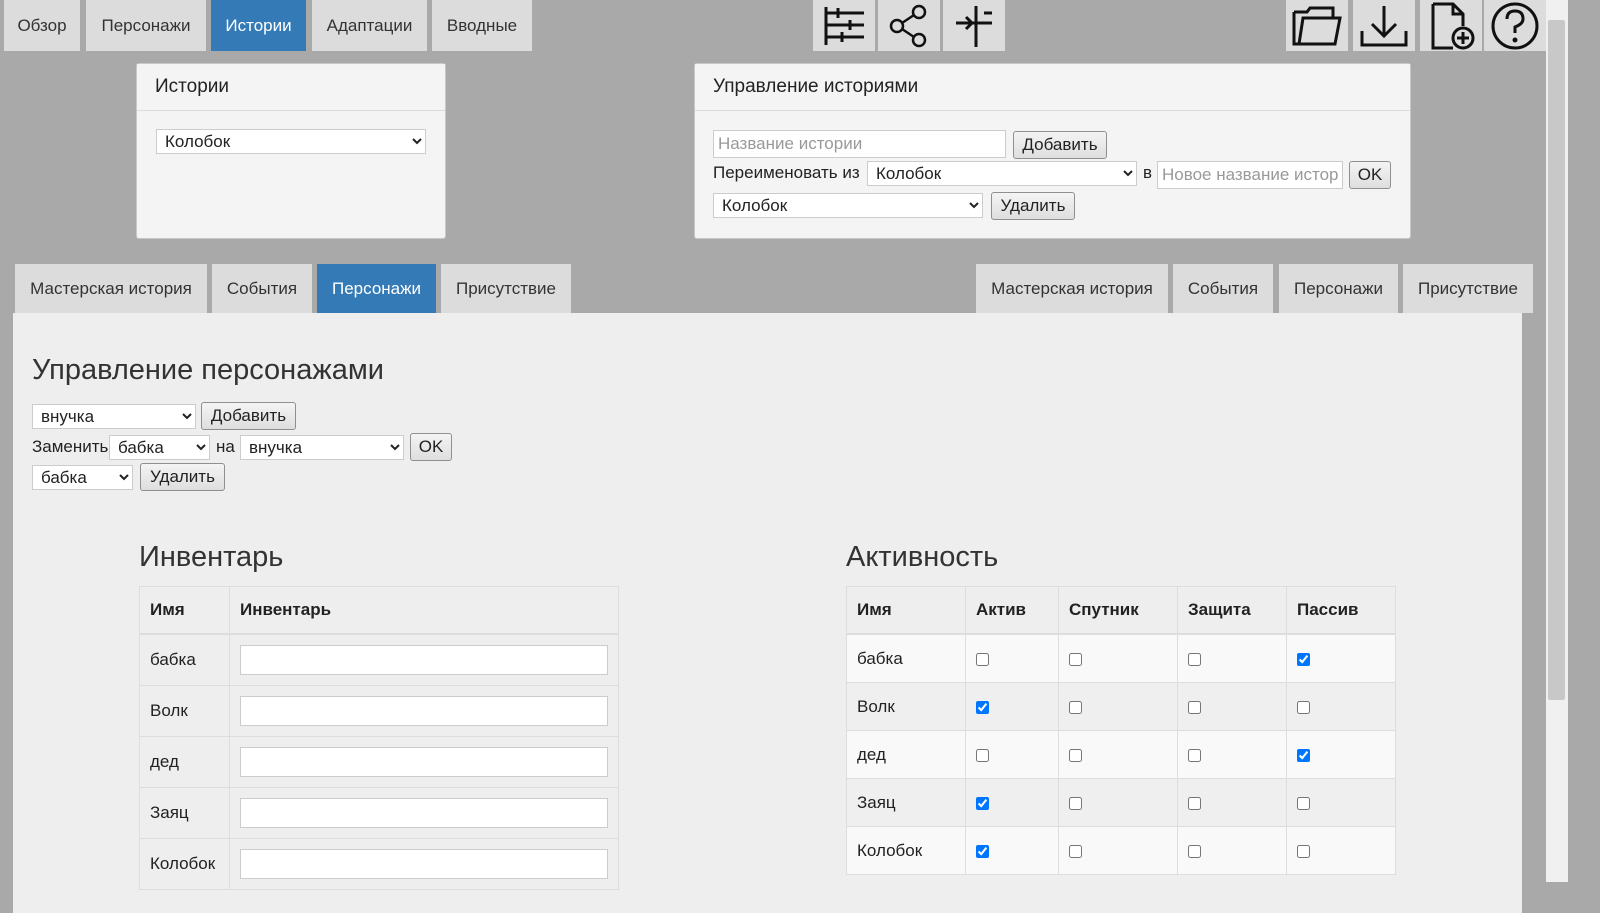 The image size is (1600, 913). Describe the element at coordinates (225, 446) in the screenshot. I see `replace-on-label: на` at that location.